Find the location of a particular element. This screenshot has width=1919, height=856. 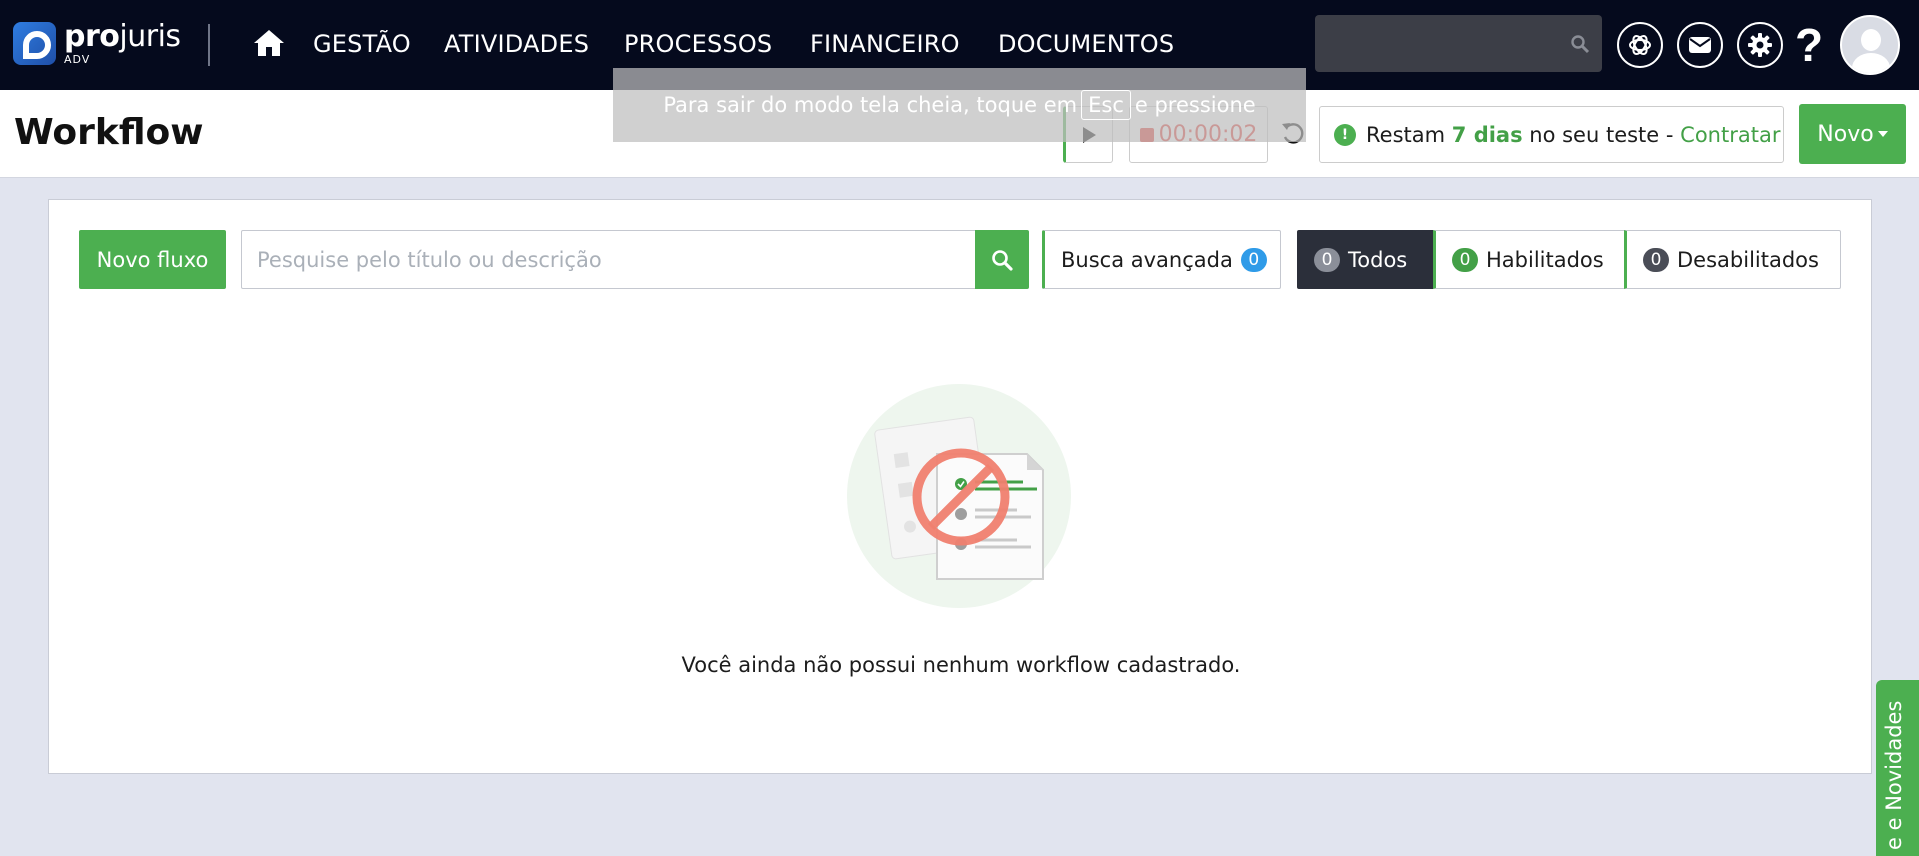

nav-divider is located at coordinates (209, 45).